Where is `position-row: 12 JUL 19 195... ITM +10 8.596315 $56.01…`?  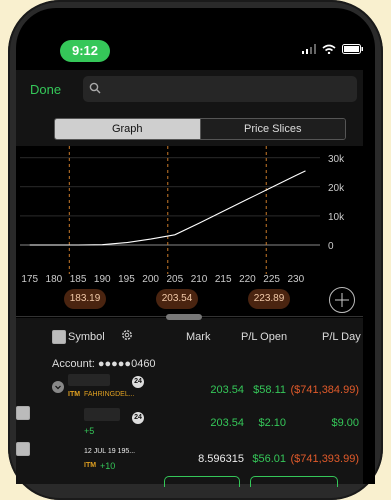 position-row: 12 JUL 19 195... ITM +10 8.596315 $56.01… is located at coordinates (189, 458).